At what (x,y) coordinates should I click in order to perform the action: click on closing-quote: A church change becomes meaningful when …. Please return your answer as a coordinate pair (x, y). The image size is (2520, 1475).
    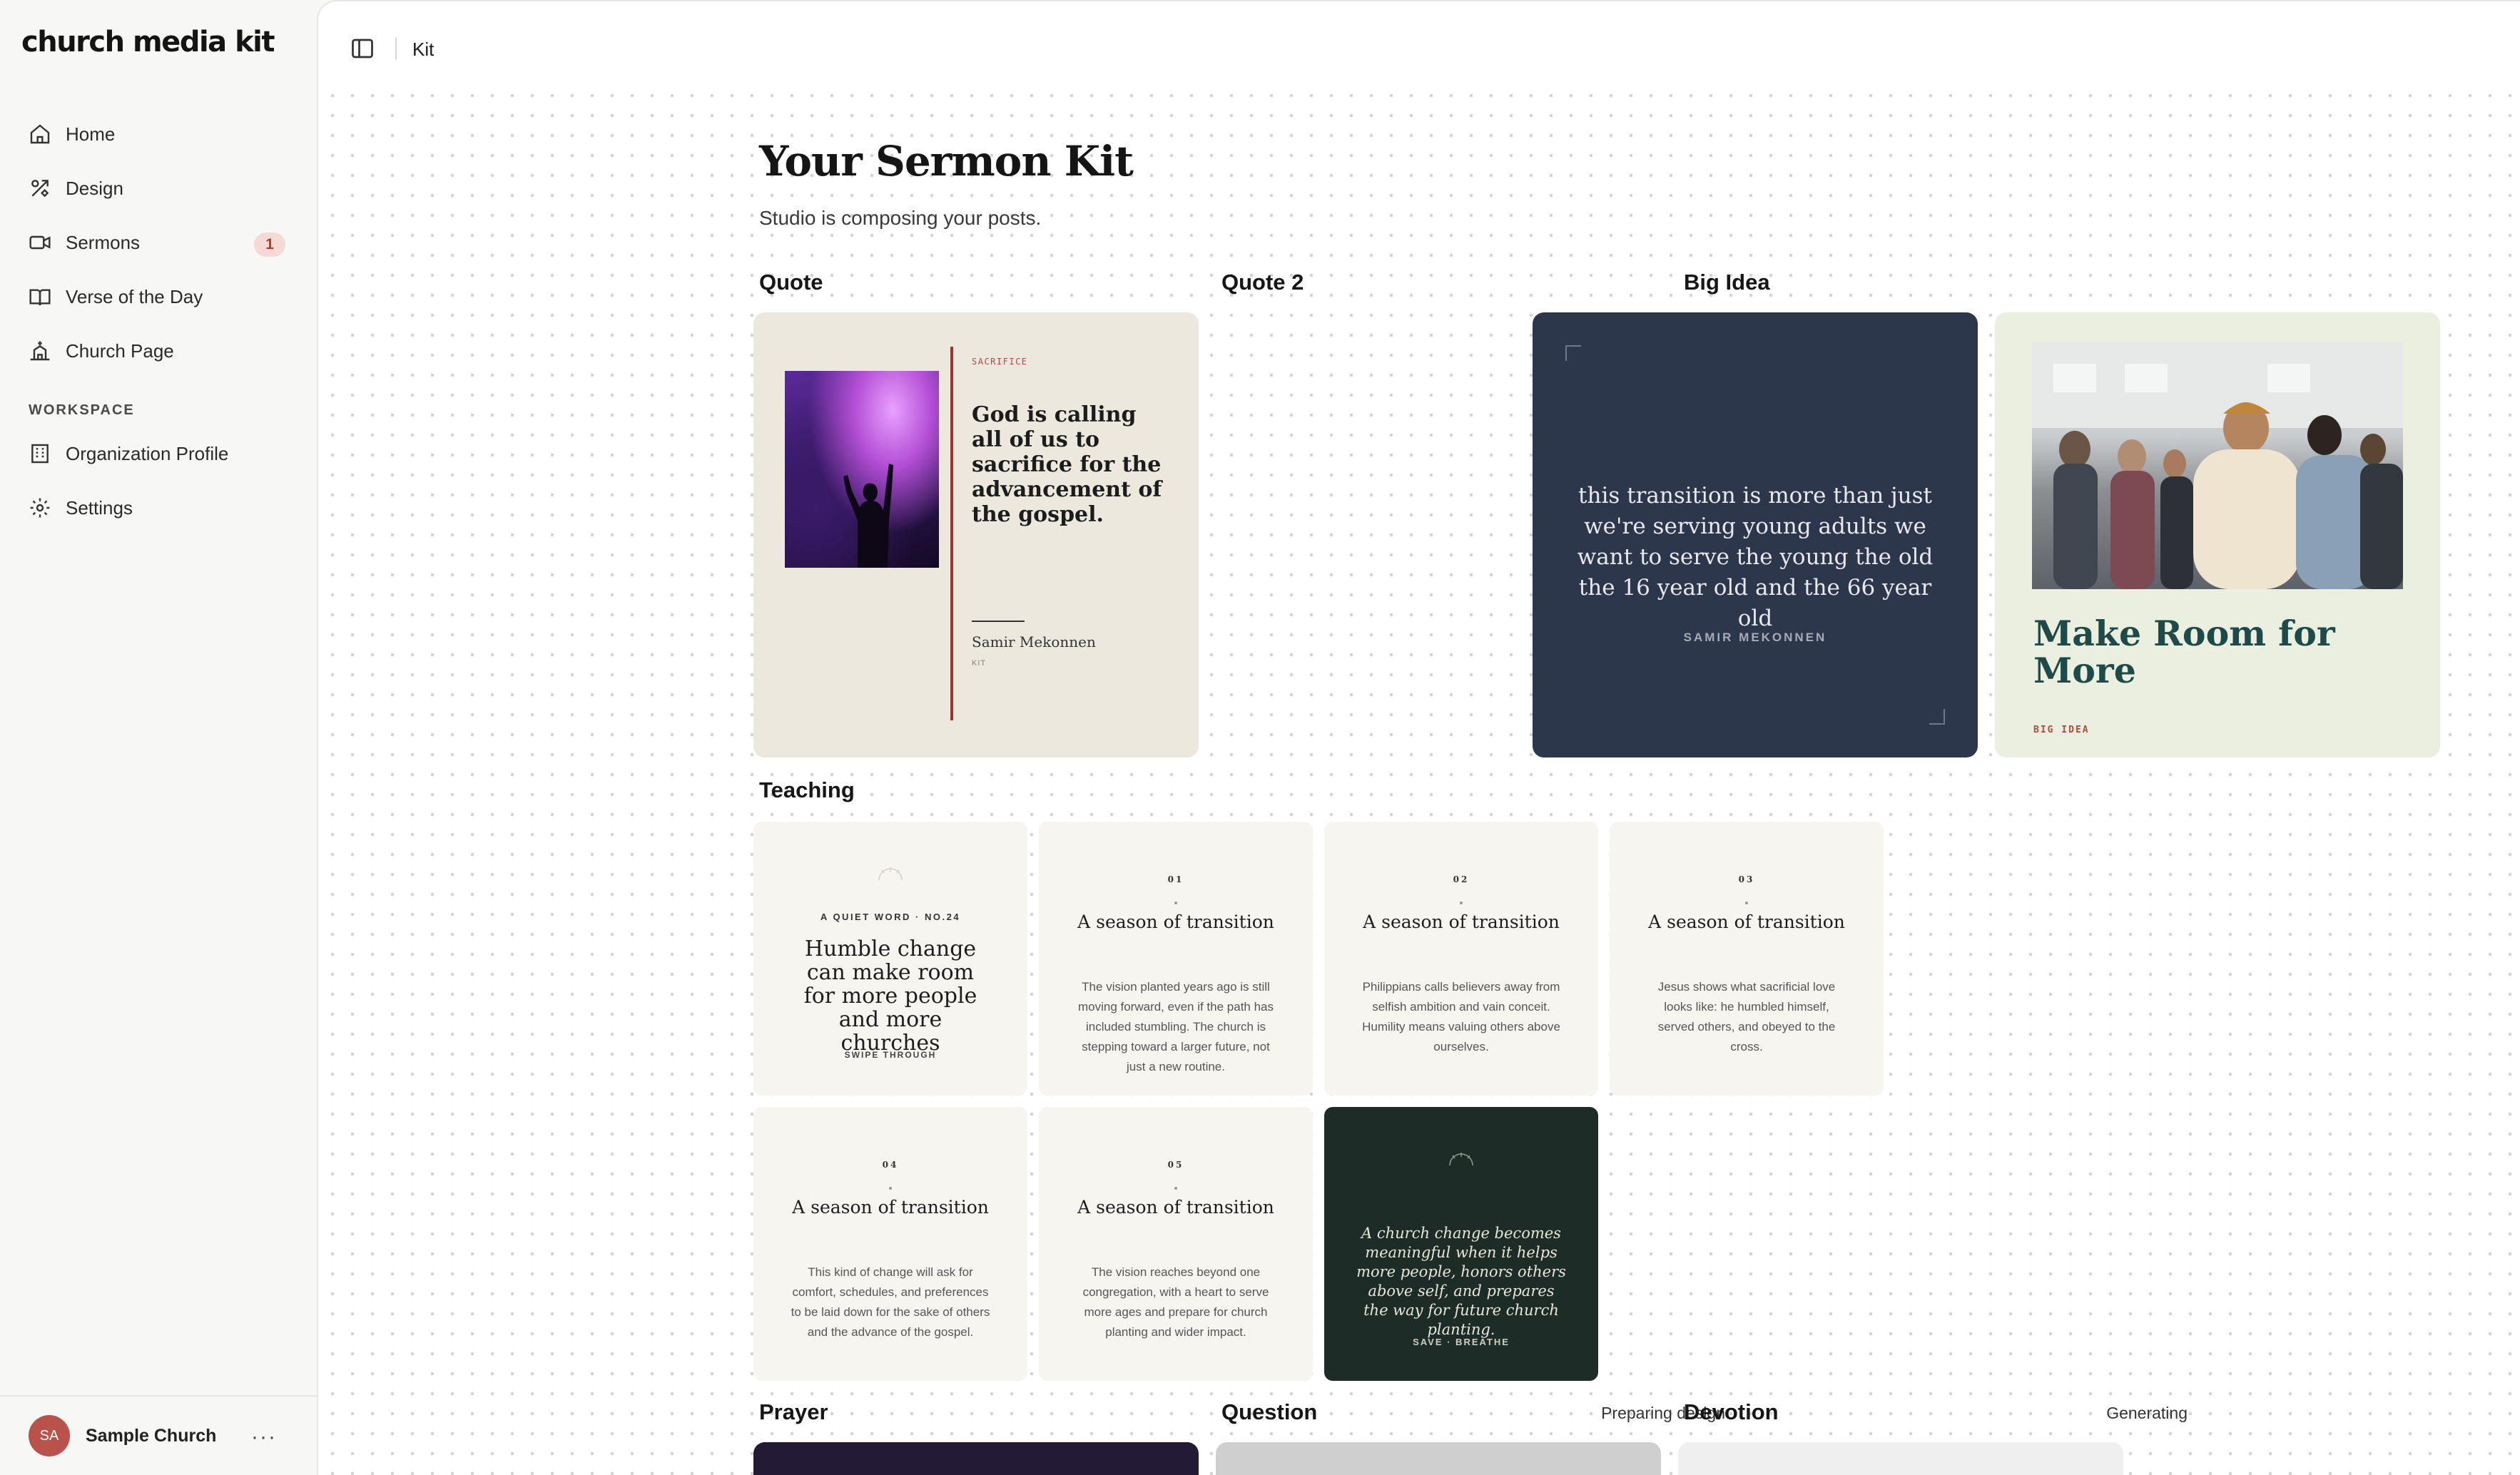
    Looking at the image, I should click on (1461, 1281).